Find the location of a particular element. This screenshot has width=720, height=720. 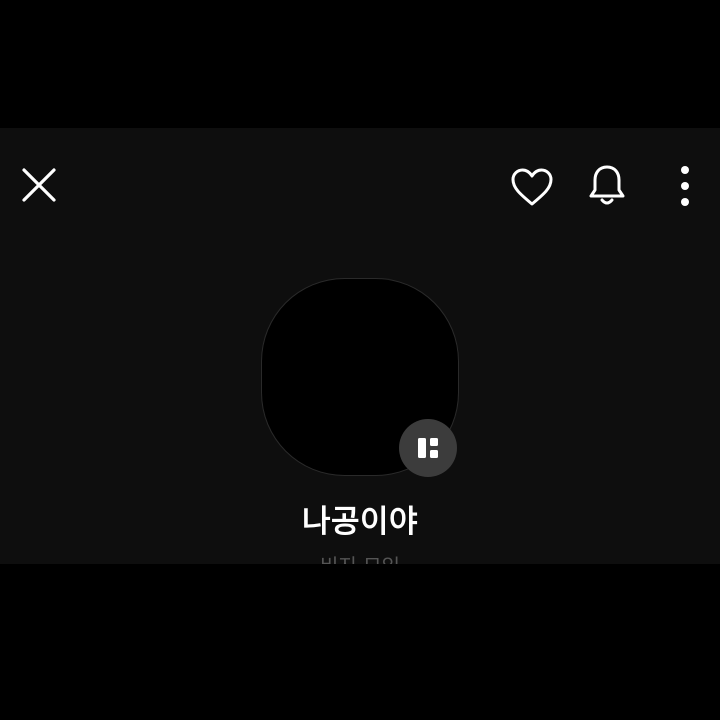

profile-status-text: 비지 모임 is located at coordinates (360, 557).